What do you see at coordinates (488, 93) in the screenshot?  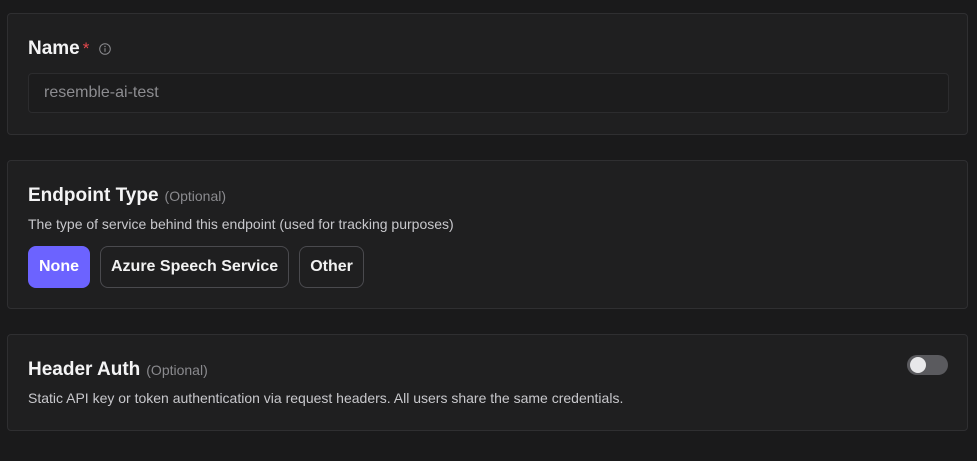 I see `name-input` at bounding box center [488, 93].